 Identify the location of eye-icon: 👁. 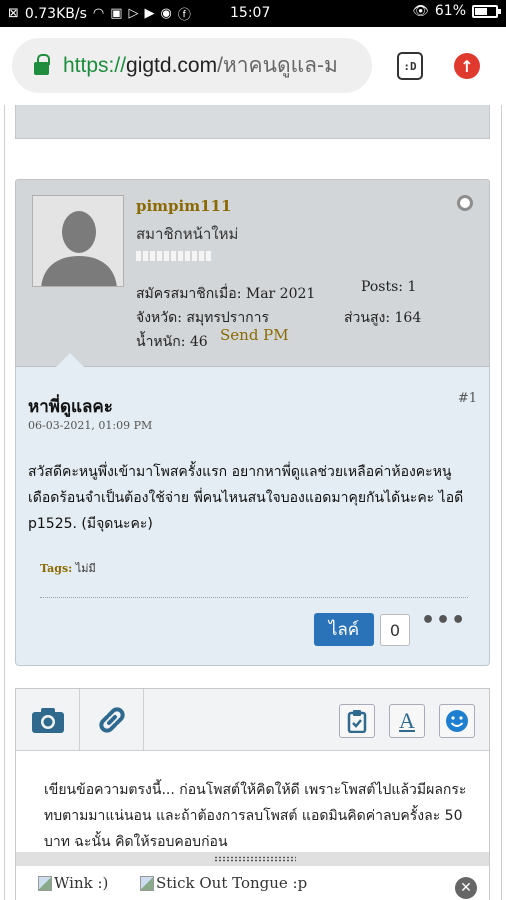
(420, 11).